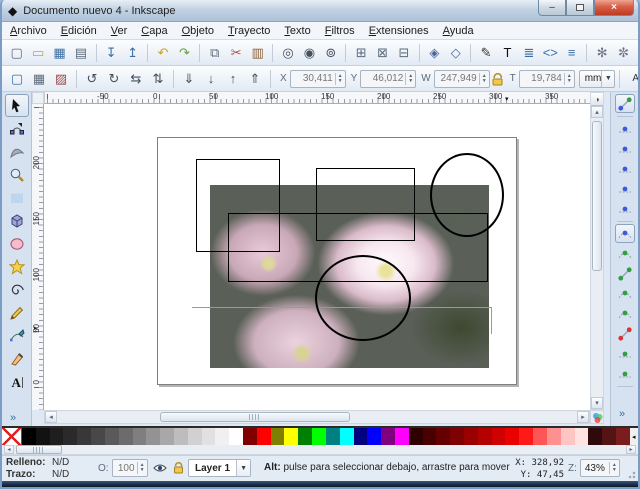 This screenshot has height=489, width=640. Describe the element at coordinates (624, 103) in the screenshot. I see `snap-enable-icon` at that location.